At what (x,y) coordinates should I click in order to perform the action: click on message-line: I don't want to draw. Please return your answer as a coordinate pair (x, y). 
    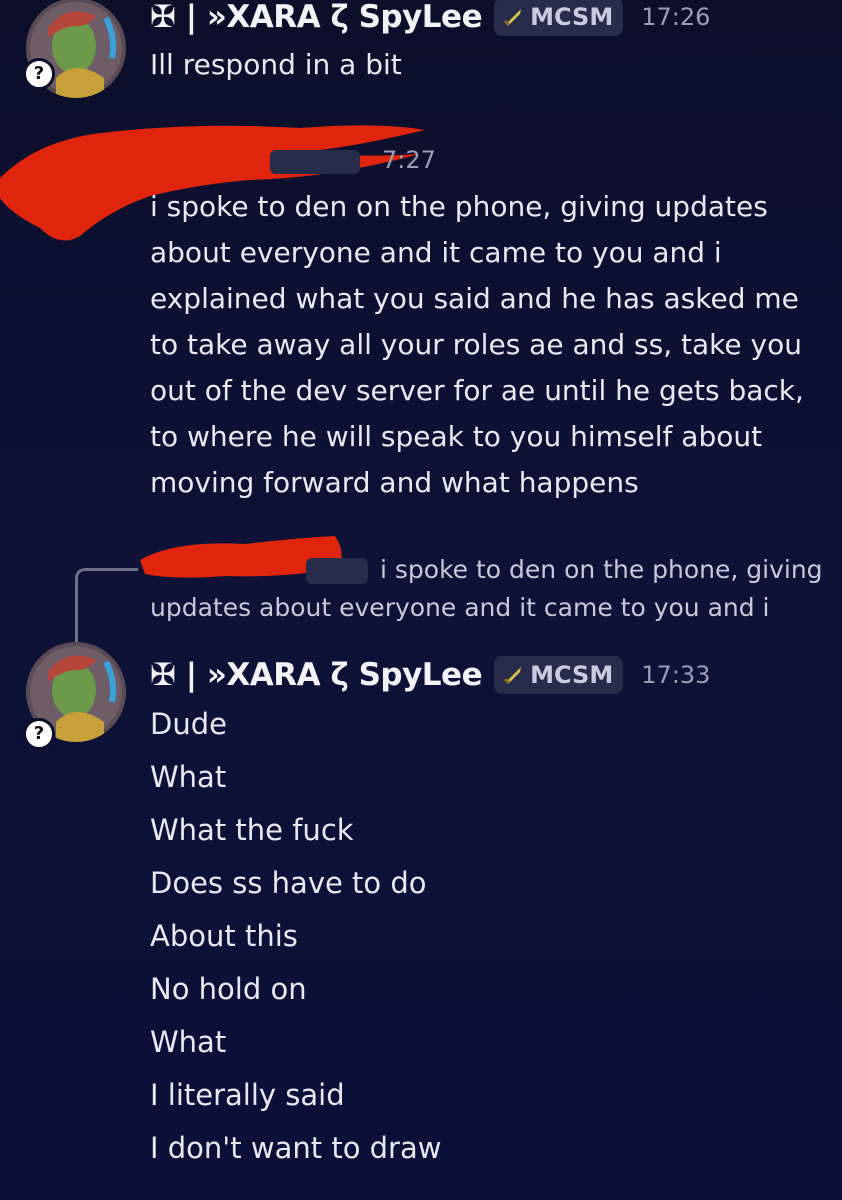
    Looking at the image, I should click on (296, 1148).